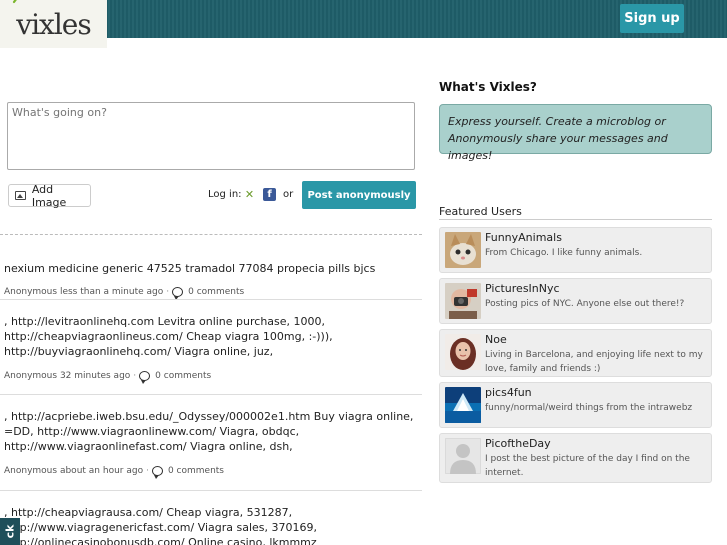 This screenshot has height=545, width=727. I want to click on image-icon, so click(20, 195).